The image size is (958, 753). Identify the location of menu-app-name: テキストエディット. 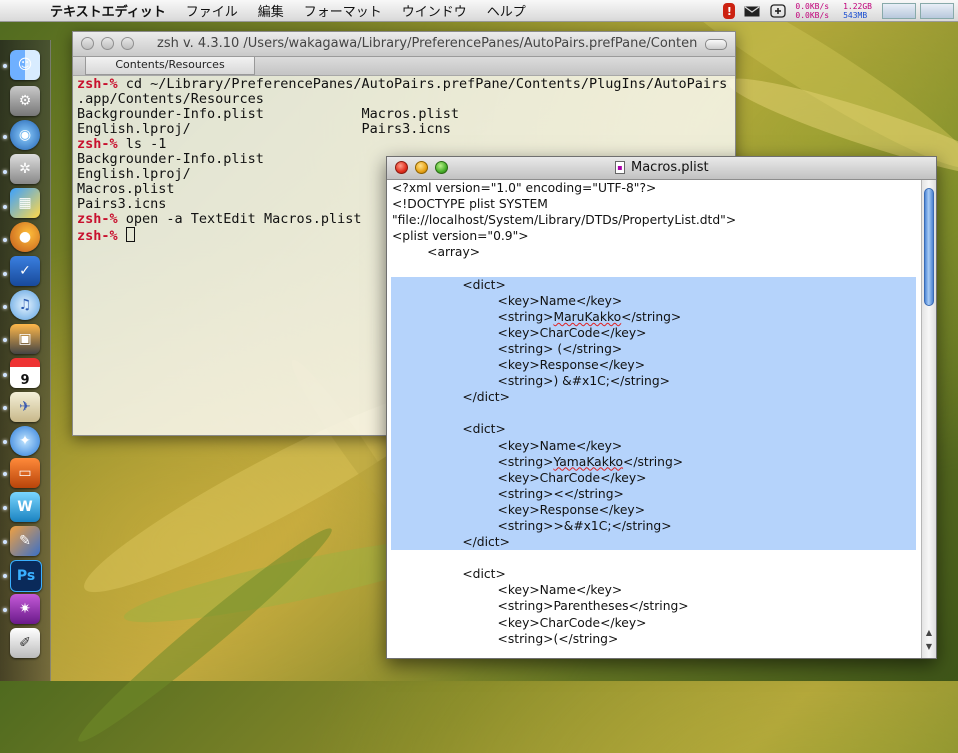
(108, 10).